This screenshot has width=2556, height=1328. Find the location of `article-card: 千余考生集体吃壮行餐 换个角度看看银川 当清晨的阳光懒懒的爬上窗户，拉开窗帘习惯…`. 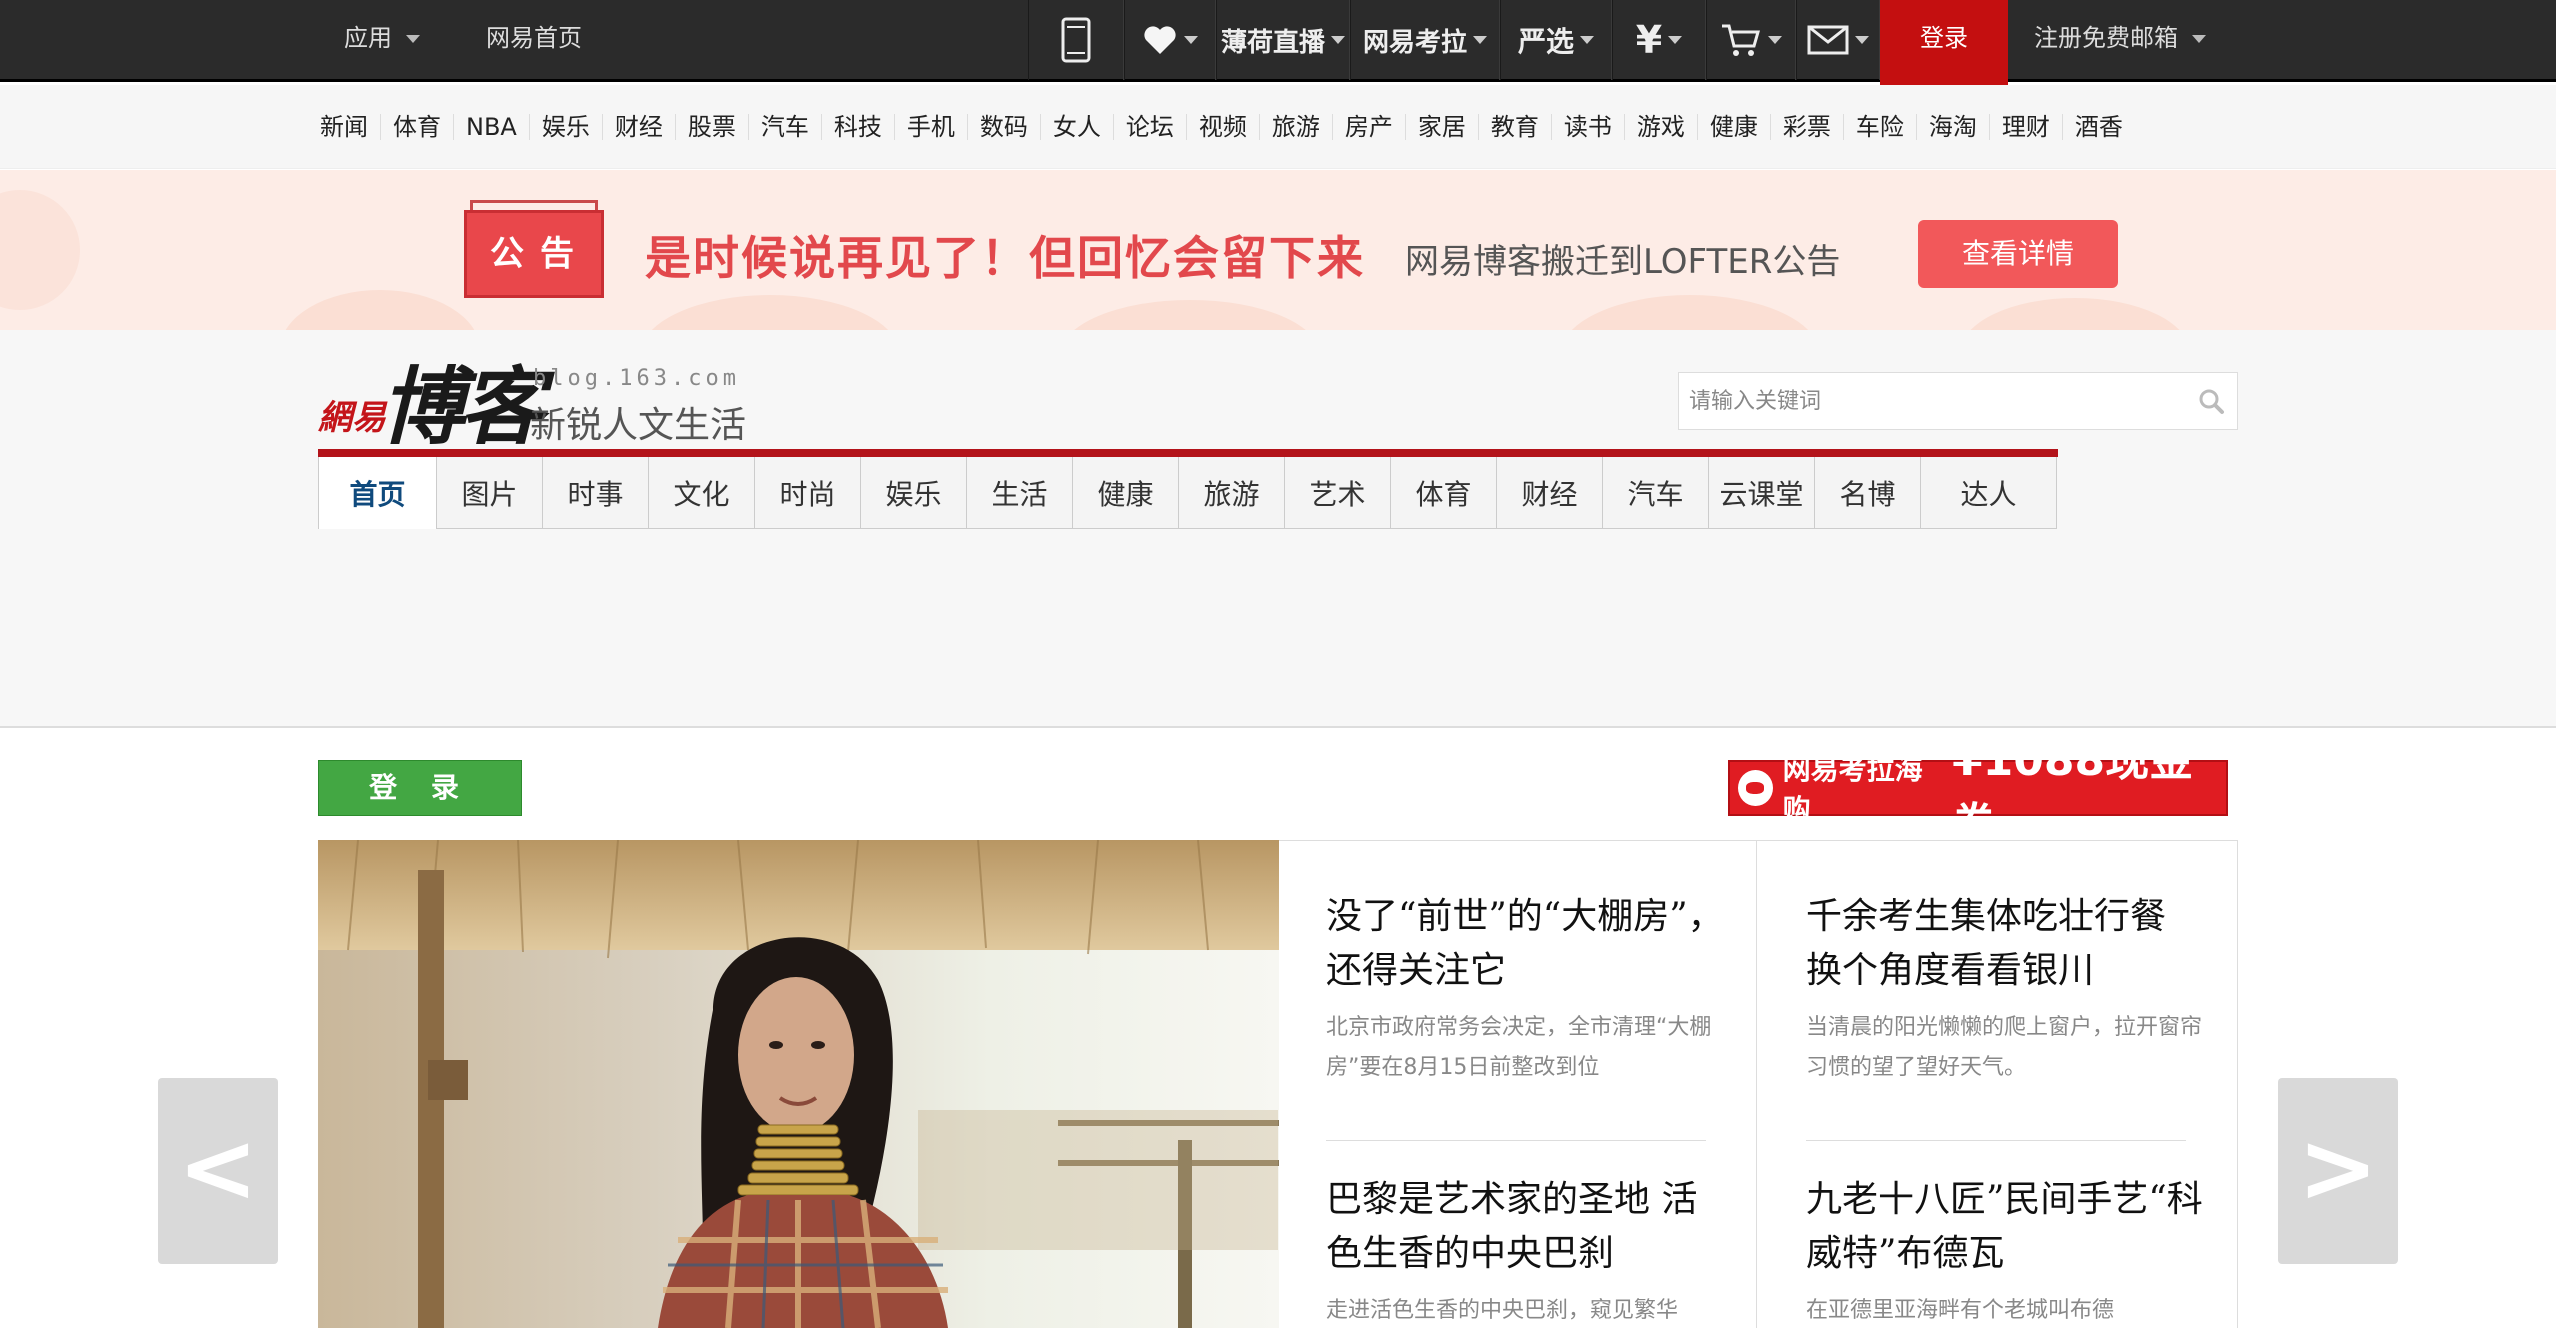

article-card: 千余考生集体吃壮行餐 换个角度看看银川 当清晨的阳光懒懒的爬上窗户，拉开窗帘习惯… is located at coordinates (2006, 989).